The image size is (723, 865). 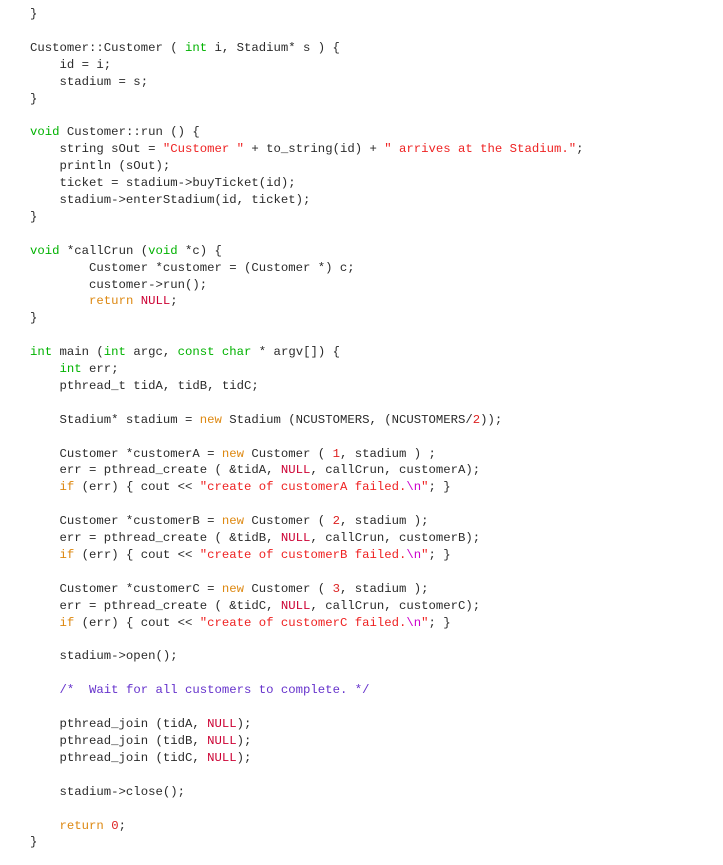 I want to click on code-token-escape: \n, so click(x=414, y=487).